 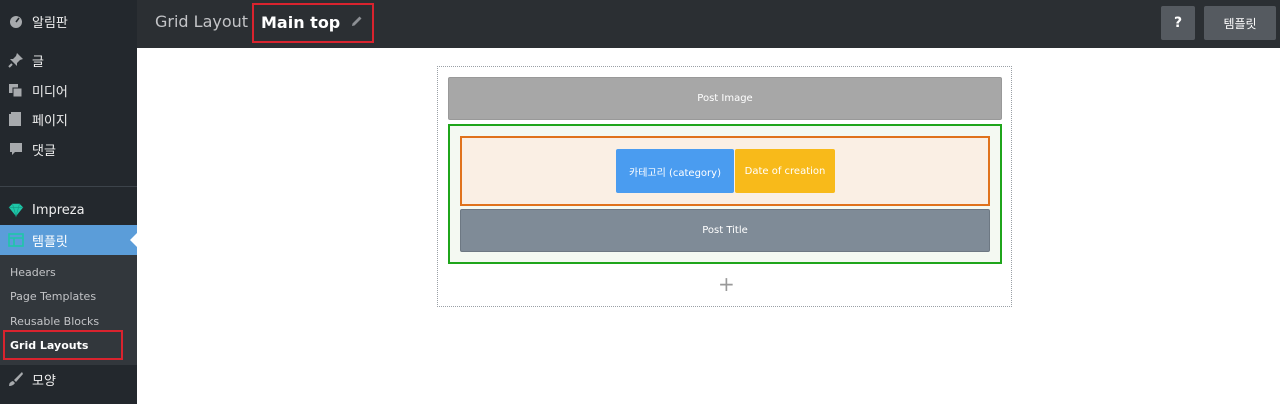 I want to click on sidebar-separator, so click(x=68, y=186).